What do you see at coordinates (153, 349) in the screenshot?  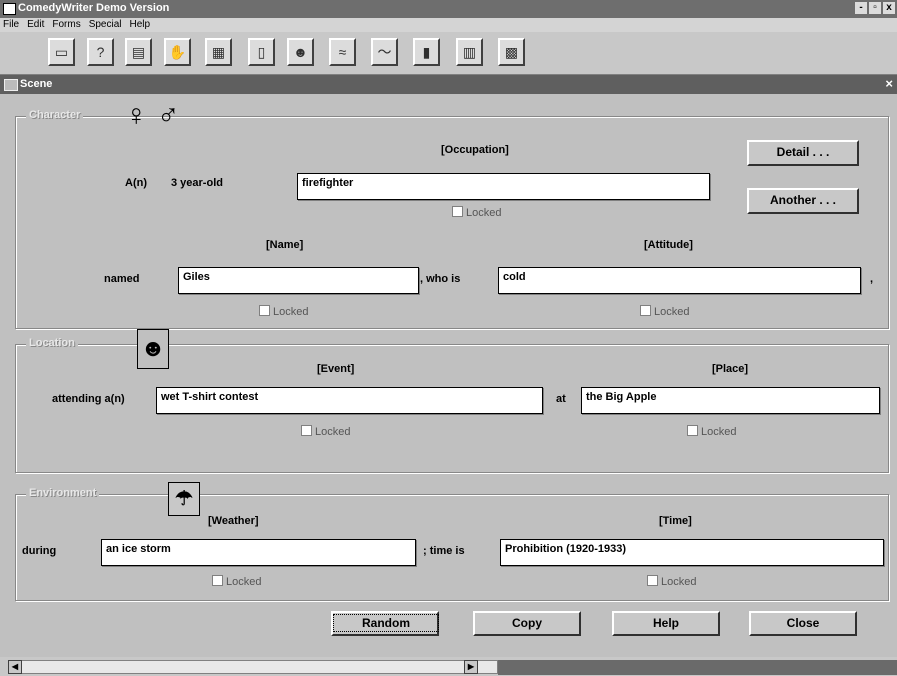 I see `location-face-icon: ☻` at bounding box center [153, 349].